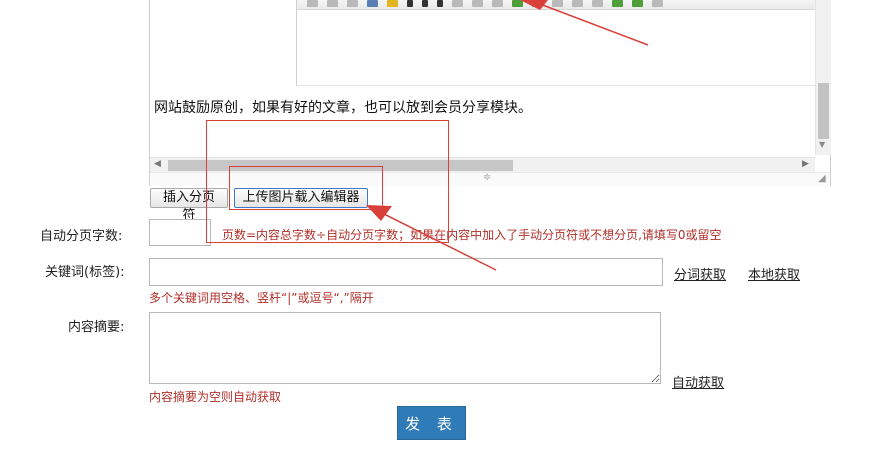  Describe the element at coordinates (81, 236) in the screenshot. I see `auto-page-label: 自动分页字数:` at that location.